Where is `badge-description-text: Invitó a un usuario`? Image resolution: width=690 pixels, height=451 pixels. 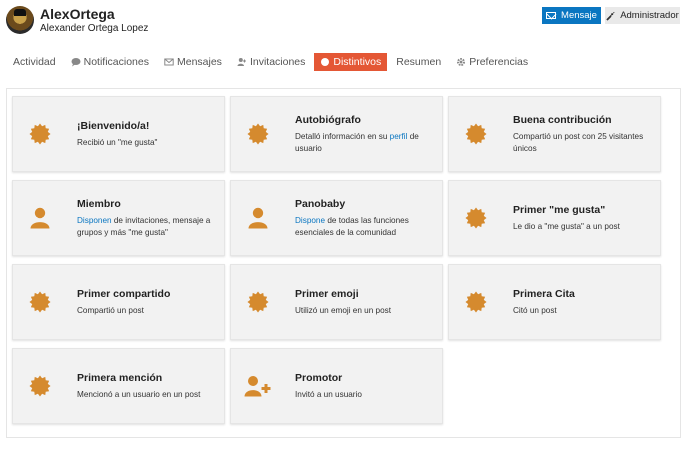 badge-description-text: Invitó a un usuario is located at coordinates (328, 394).